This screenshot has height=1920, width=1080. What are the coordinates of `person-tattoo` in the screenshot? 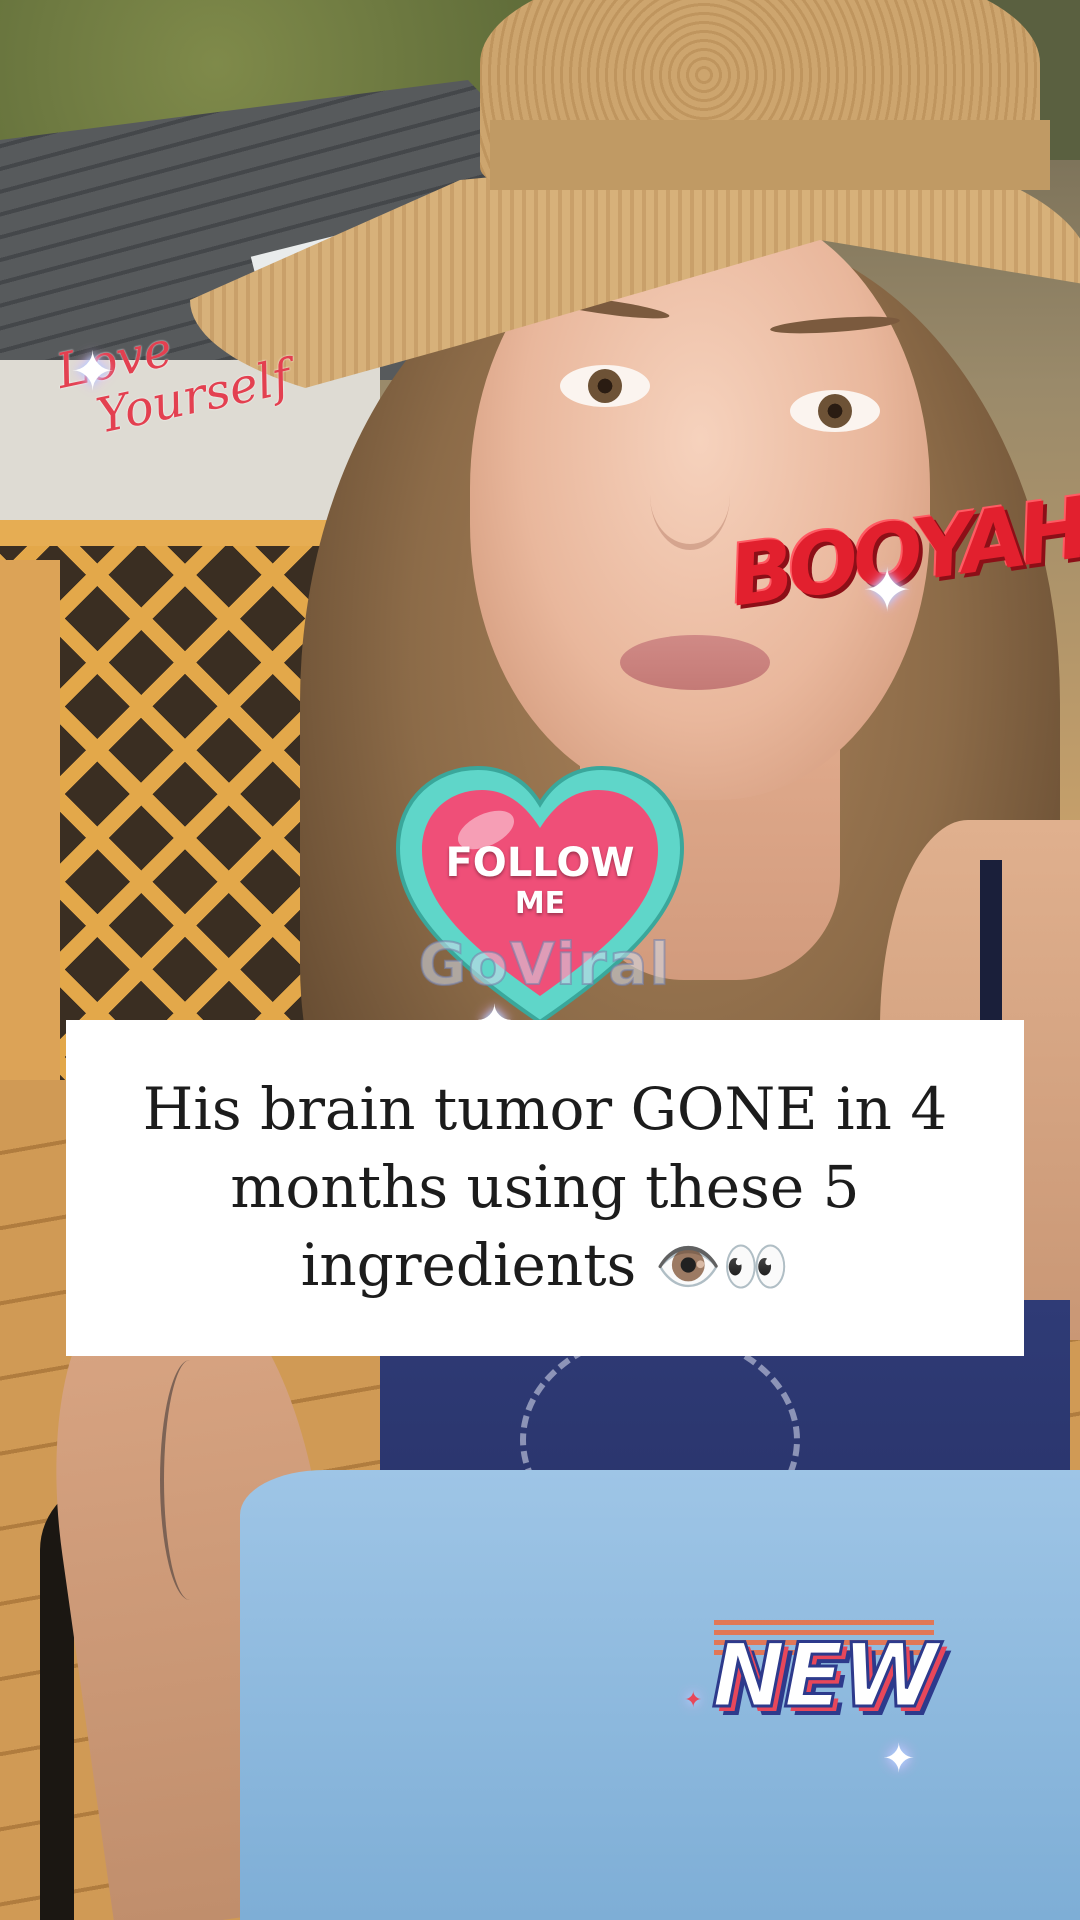 It's located at (190, 1480).